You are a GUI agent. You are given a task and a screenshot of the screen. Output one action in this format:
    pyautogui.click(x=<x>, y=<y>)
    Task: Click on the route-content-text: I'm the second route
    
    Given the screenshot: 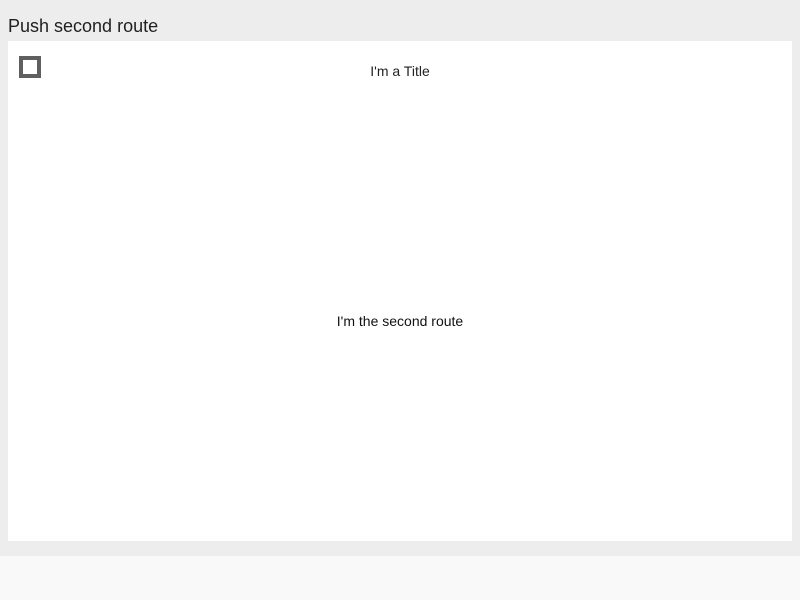 What is the action you would take?
    pyautogui.click(x=400, y=321)
    